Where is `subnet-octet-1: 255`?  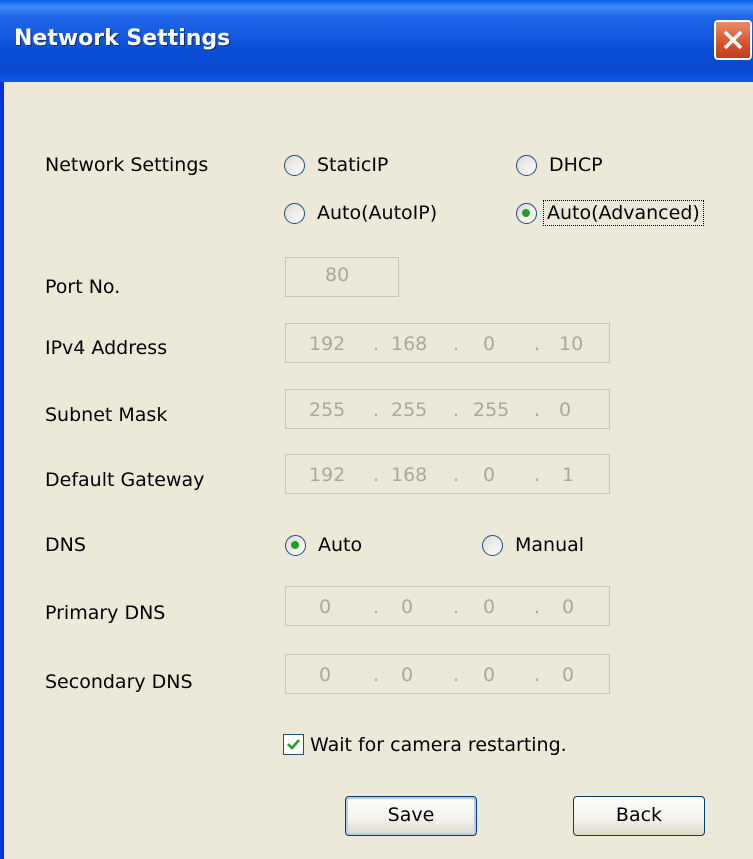
subnet-octet-1: 255 is located at coordinates (327, 410).